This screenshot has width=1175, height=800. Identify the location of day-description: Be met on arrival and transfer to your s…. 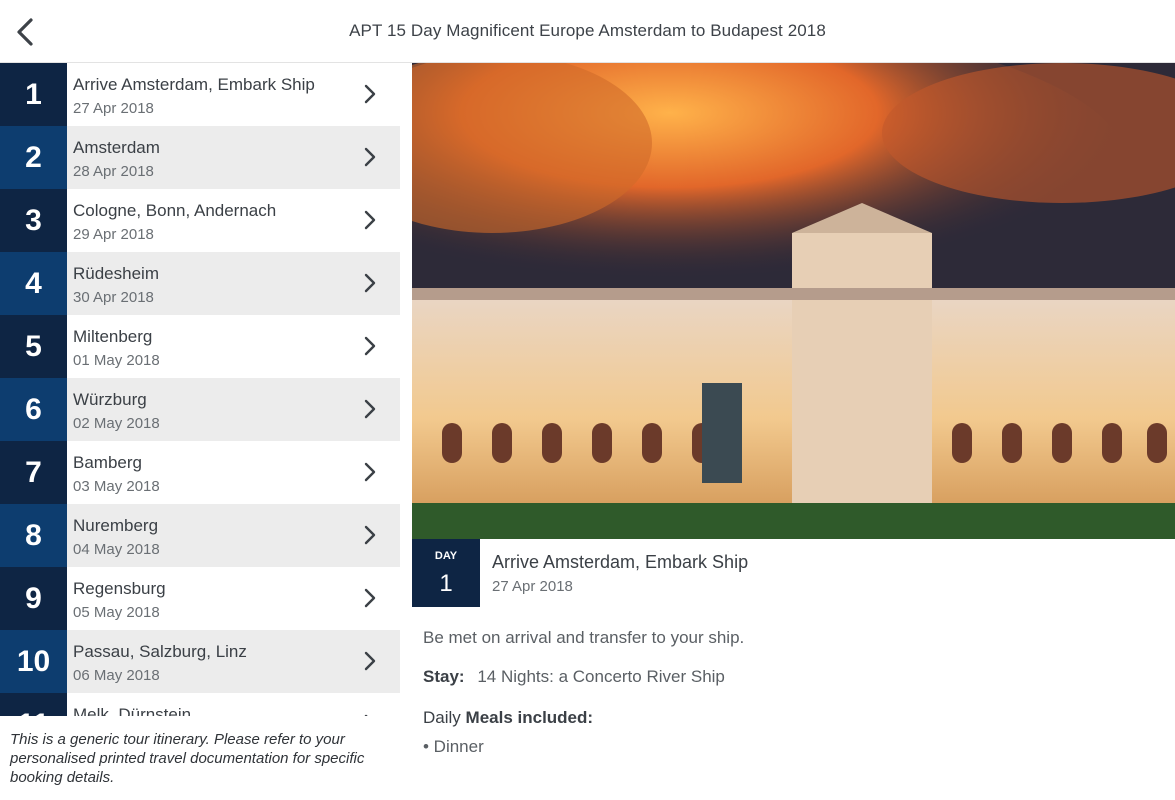
(584, 637).